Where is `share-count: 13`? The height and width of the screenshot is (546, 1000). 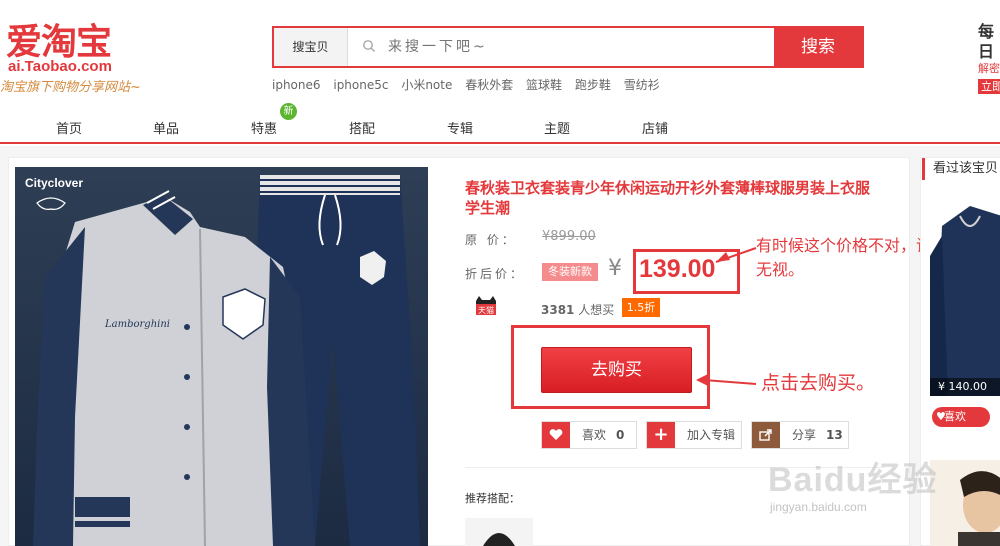 share-count: 13 is located at coordinates (834, 435).